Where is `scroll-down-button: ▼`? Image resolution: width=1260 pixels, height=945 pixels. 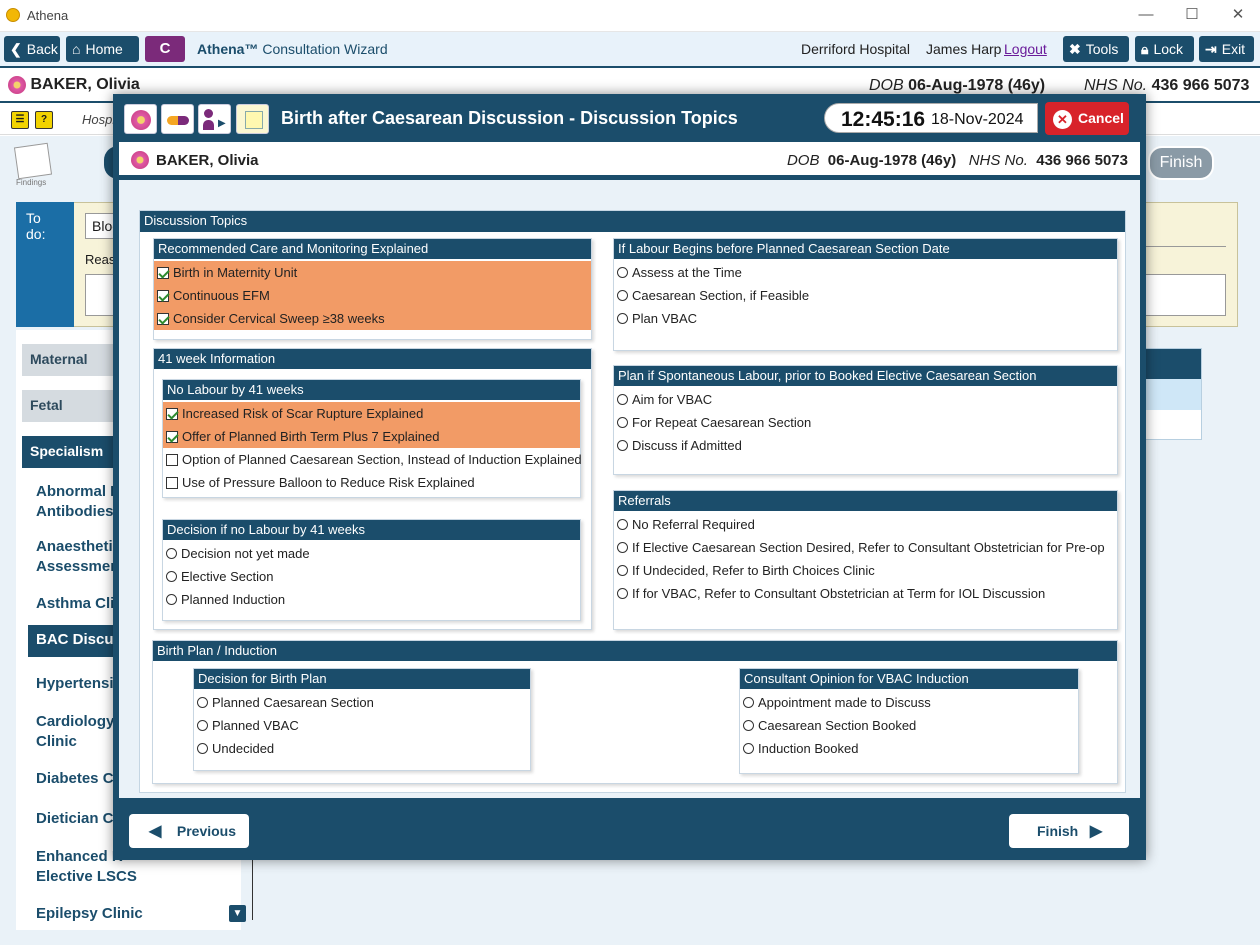 scroll-down-button: ▼ is located at coordinates (237, 913).